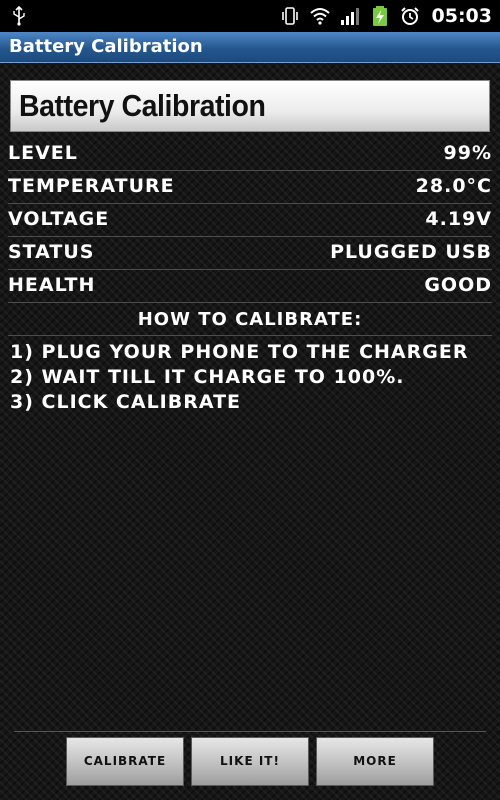 The width and height of the screenshot is (500, 800). I want to click on instruction-step: 3) CLICK CALIBRATE, so click(126, 402).